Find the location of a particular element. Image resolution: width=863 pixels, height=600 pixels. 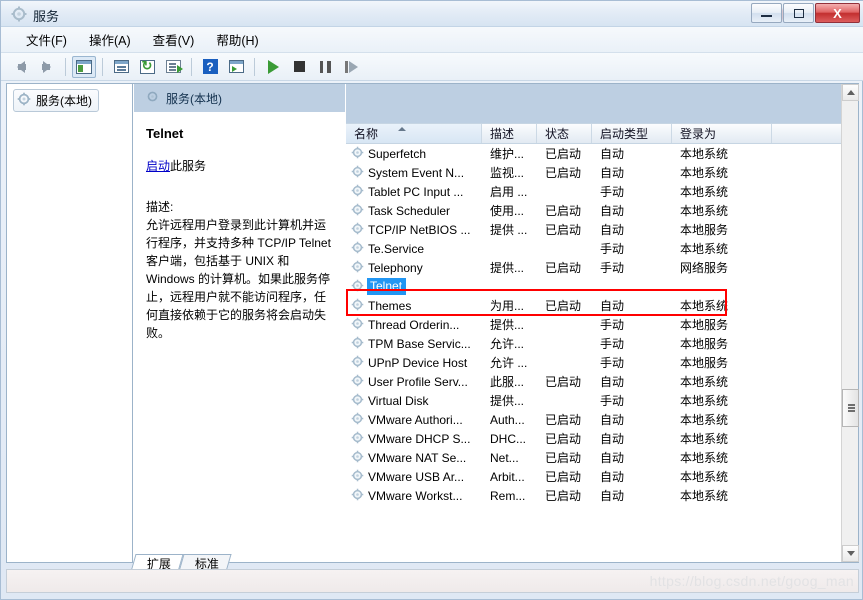

minimize-button is located at coordinates (766, 13).